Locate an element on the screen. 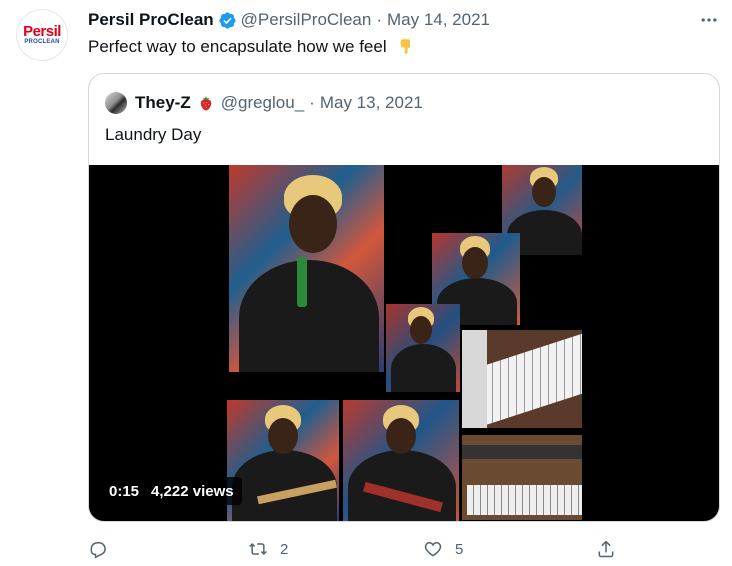 The image size is (732, 566). quoted-author-name: They-Z is located at coordinates (163, 103).